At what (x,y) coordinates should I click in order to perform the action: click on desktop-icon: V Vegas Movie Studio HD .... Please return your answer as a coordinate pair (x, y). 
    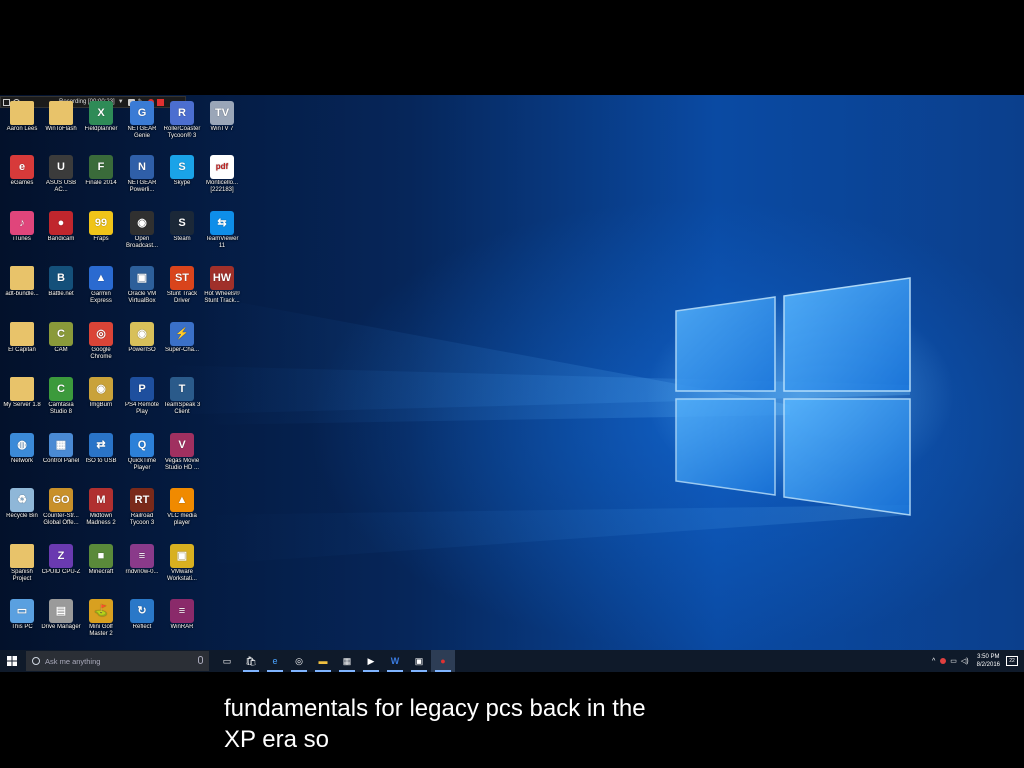
    Looking at the image, I should click on (182, 452).